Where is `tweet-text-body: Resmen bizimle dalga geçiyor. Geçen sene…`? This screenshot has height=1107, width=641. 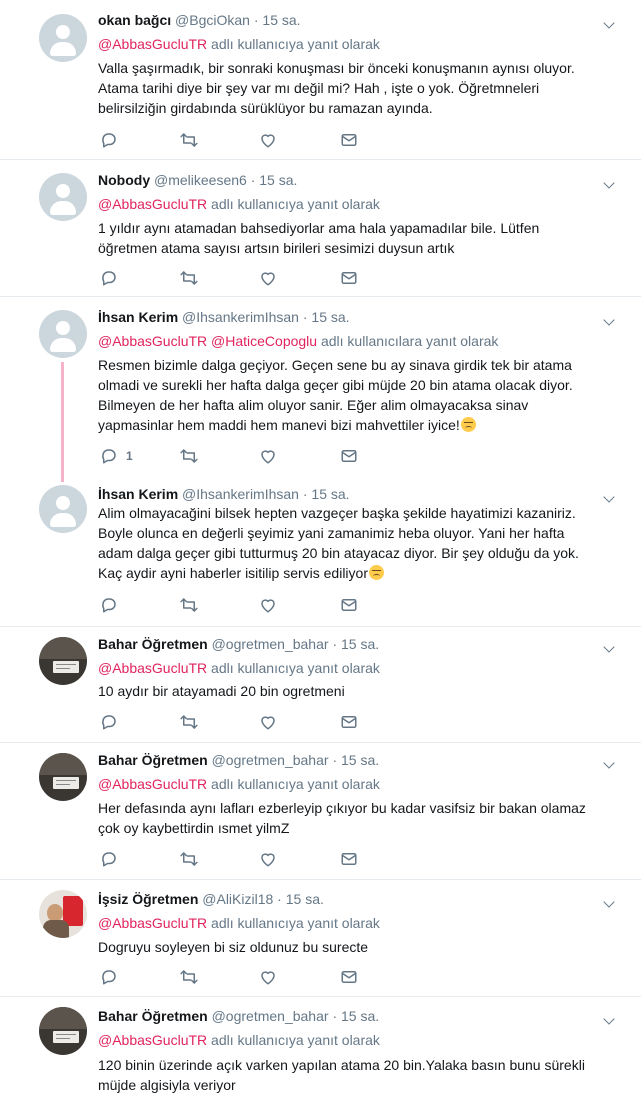 tweet-text-body: Resmen bizimle dalga geçiyor. Geçen sene… is located at coordinates (335, 395).